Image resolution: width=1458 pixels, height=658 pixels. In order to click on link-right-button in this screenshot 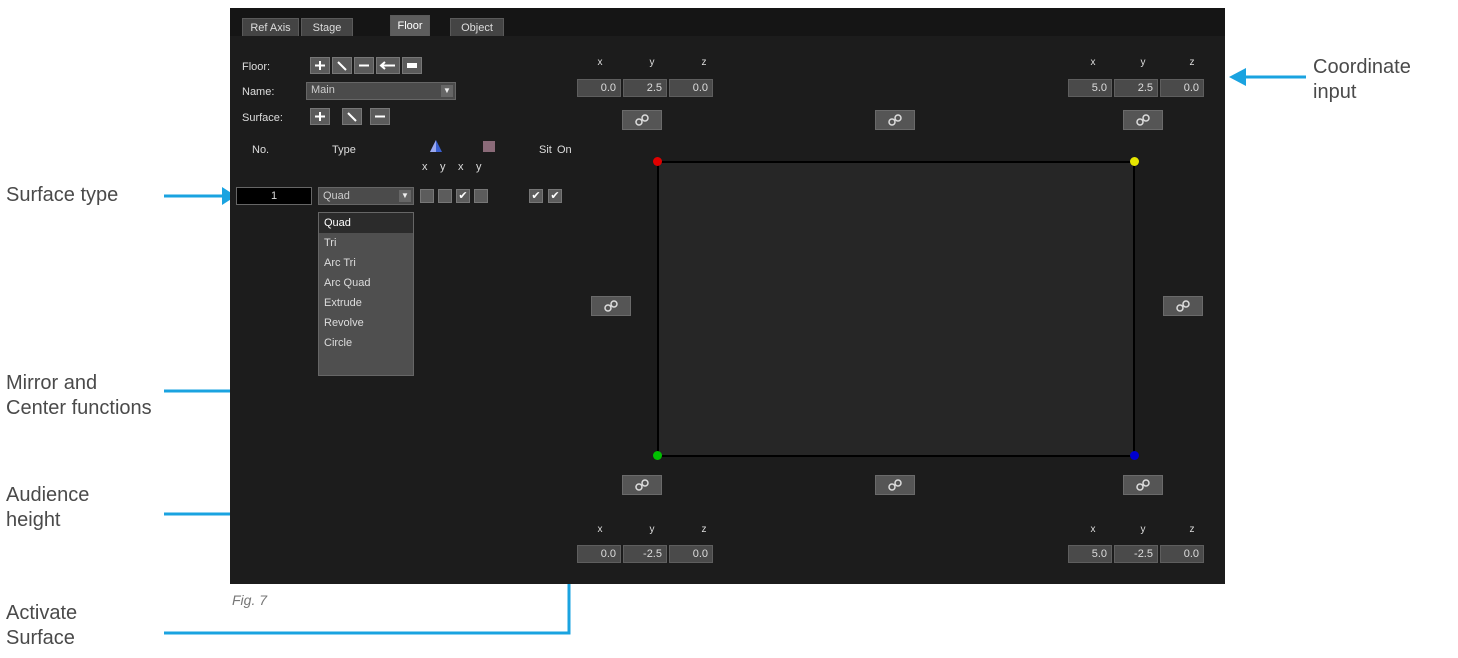, I will do `click(1183, 306)`.